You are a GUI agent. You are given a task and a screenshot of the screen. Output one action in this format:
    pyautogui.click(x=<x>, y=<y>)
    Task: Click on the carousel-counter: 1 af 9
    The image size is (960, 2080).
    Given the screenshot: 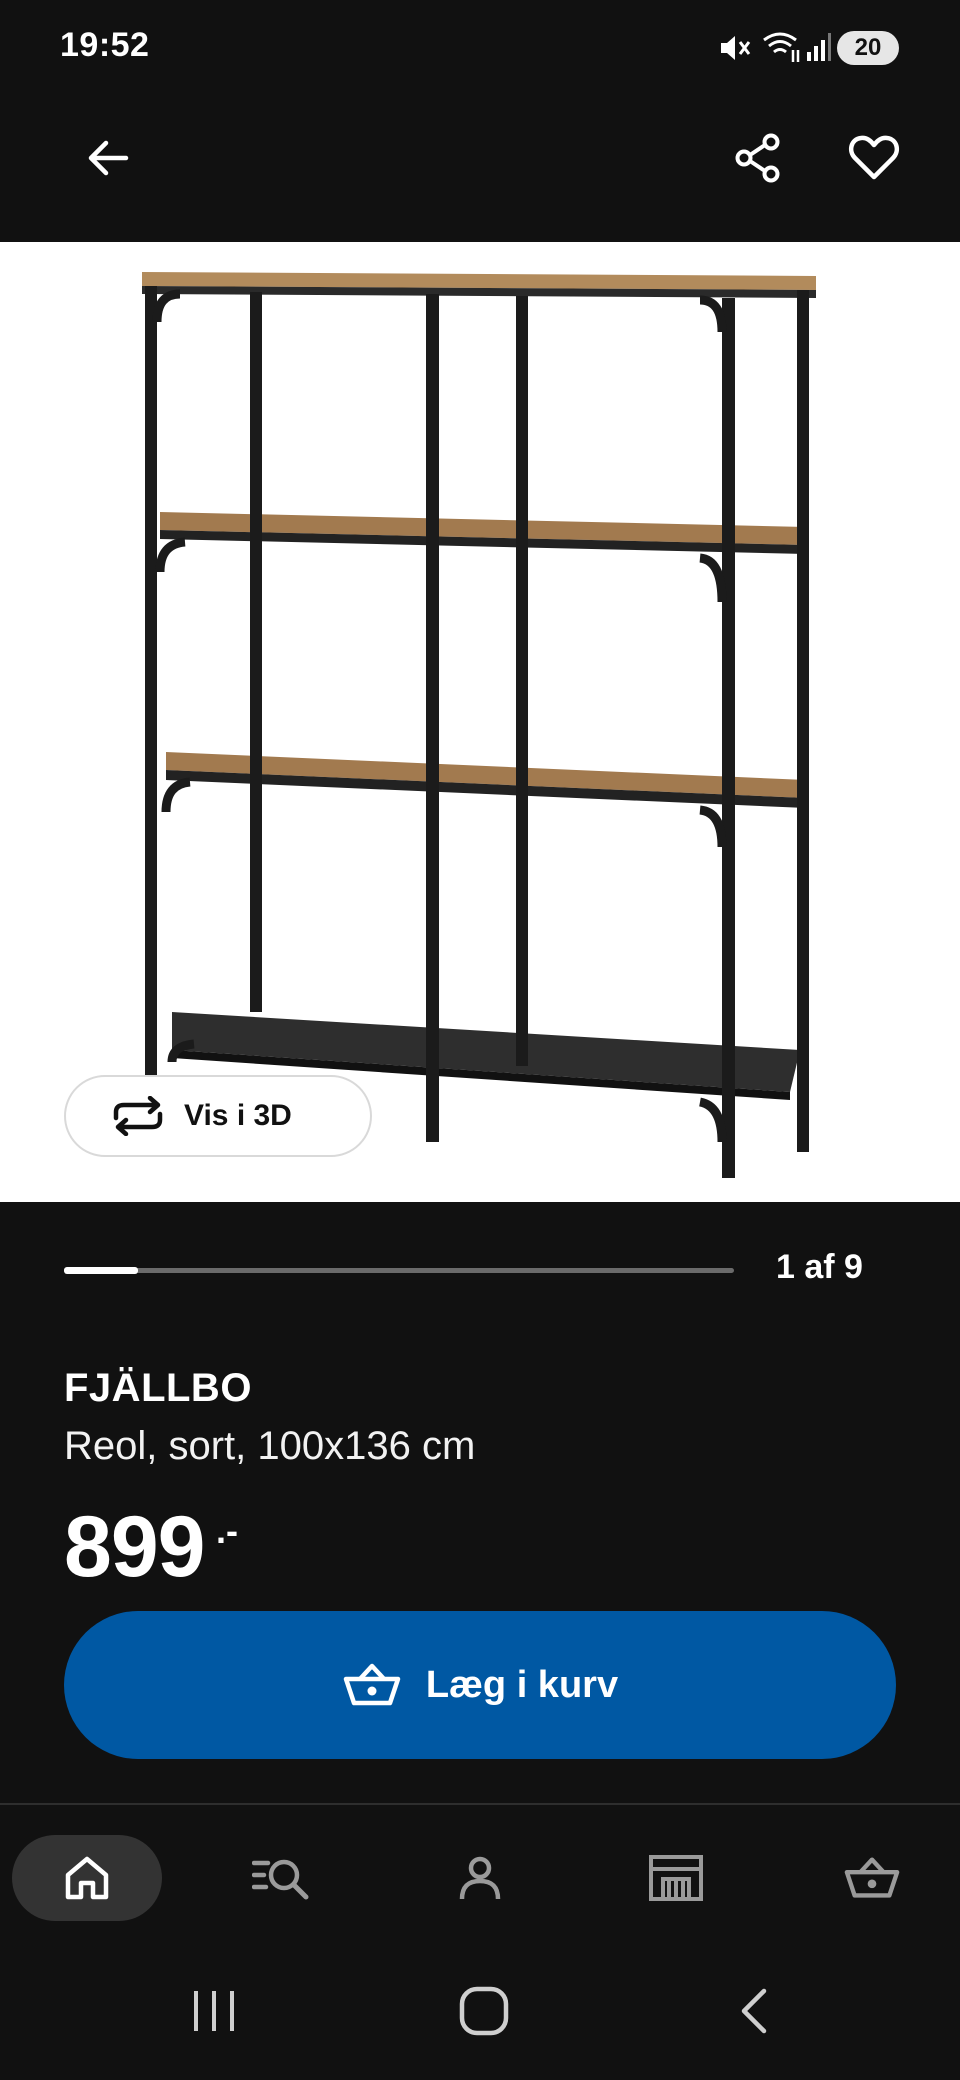 What is the action you would take?
    pyautogui.click(x=819, y=1267)
    